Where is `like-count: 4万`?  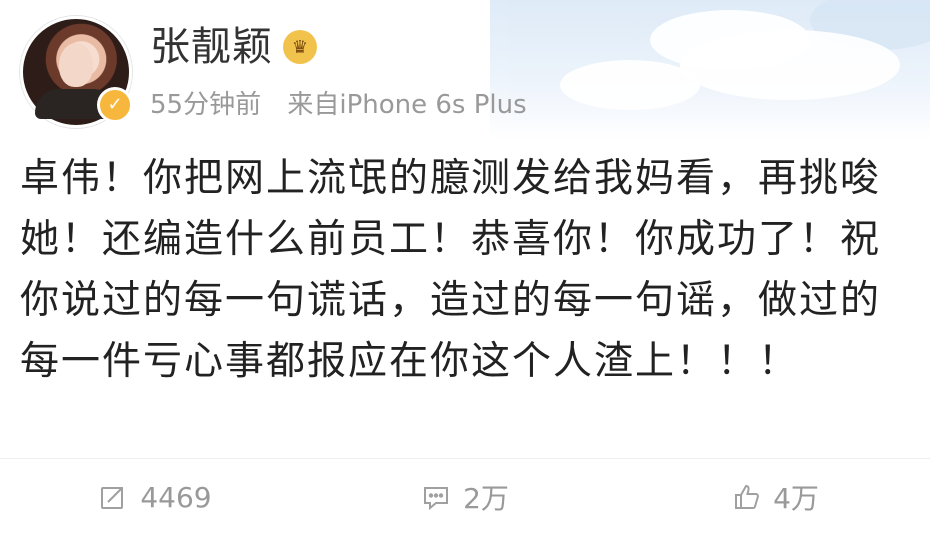
like-count: 4万 is located at coordinates (796, 498).